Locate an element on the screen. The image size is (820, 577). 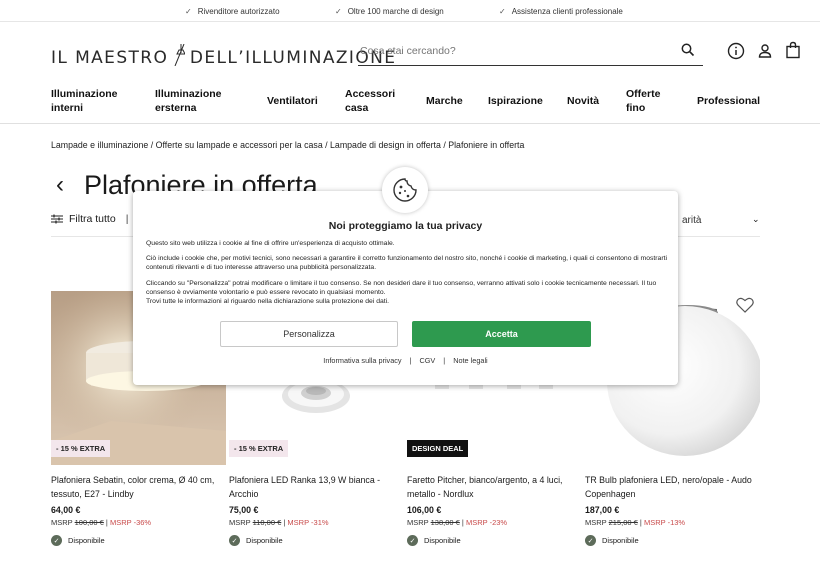
personalizza-button: Personalizza is located at coordinates (309, 334).